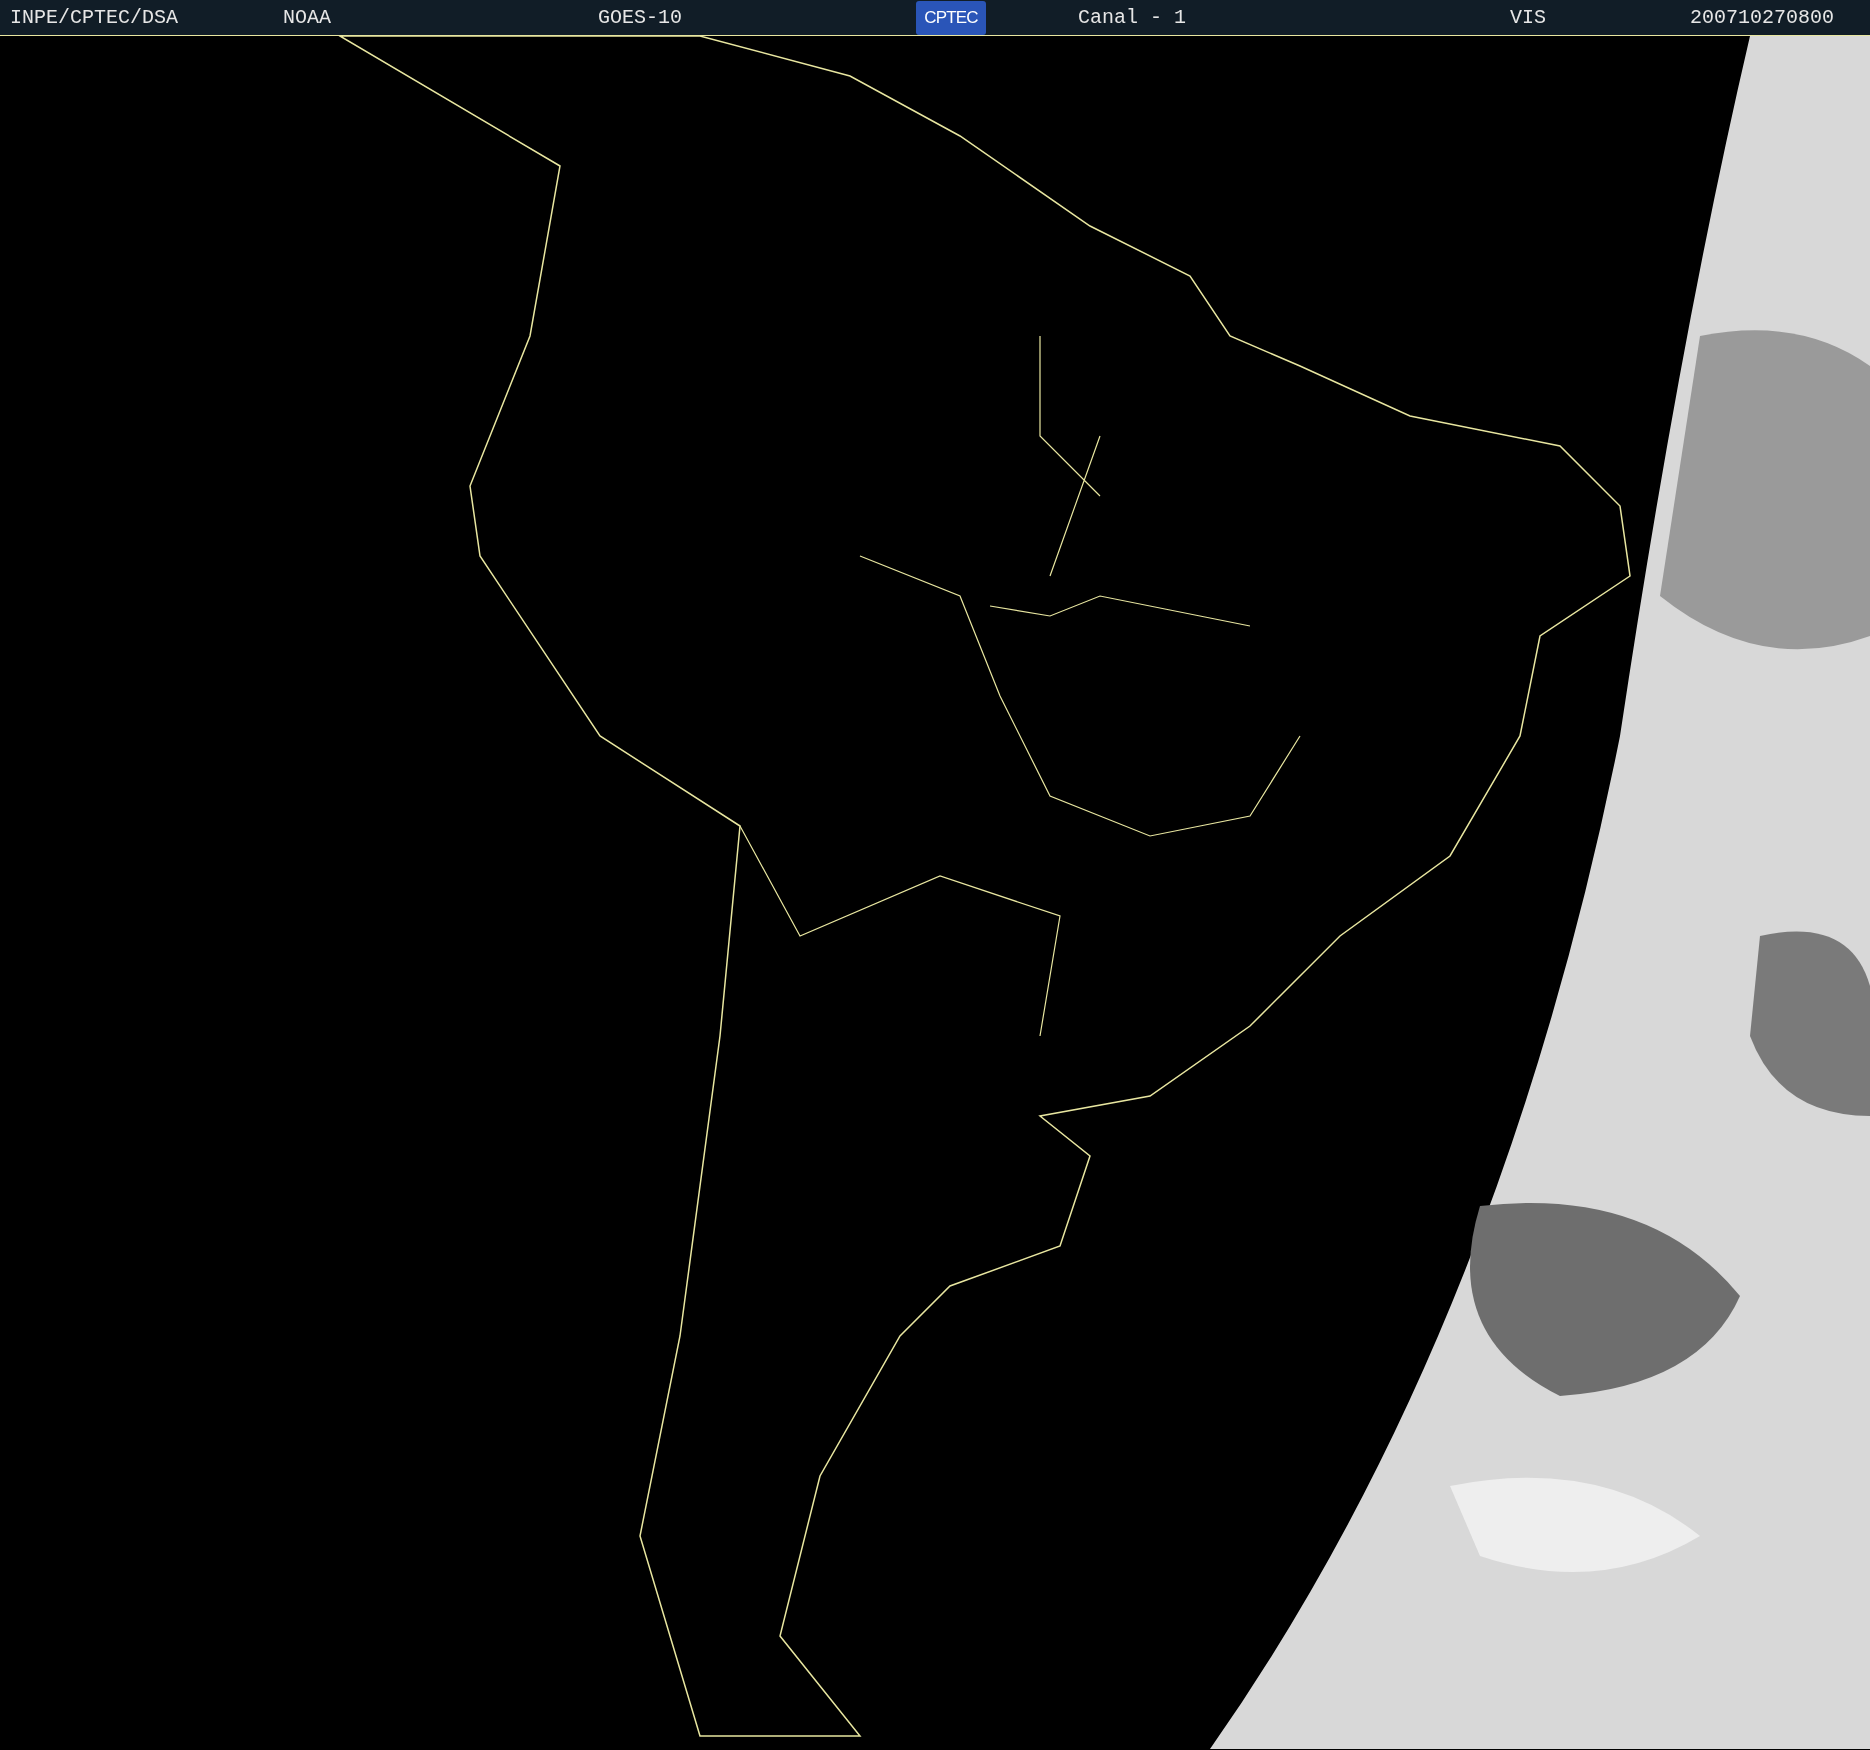  Describe the element at coordinates (307, 17) in the screenshot. I see `header-label: NOAA` at that location.